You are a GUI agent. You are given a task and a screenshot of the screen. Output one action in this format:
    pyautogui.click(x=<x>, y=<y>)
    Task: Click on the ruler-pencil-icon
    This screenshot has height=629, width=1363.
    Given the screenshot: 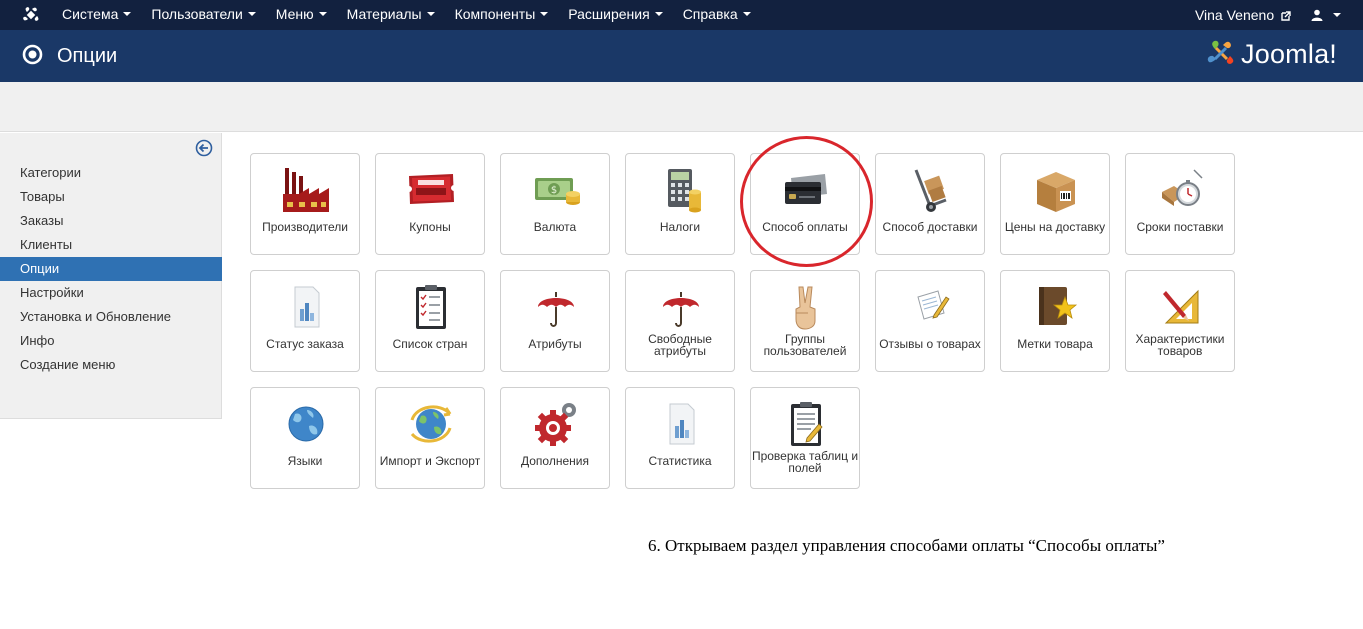 What is the action you would take?
    pyautogui.click(x=1181, y=306)
    